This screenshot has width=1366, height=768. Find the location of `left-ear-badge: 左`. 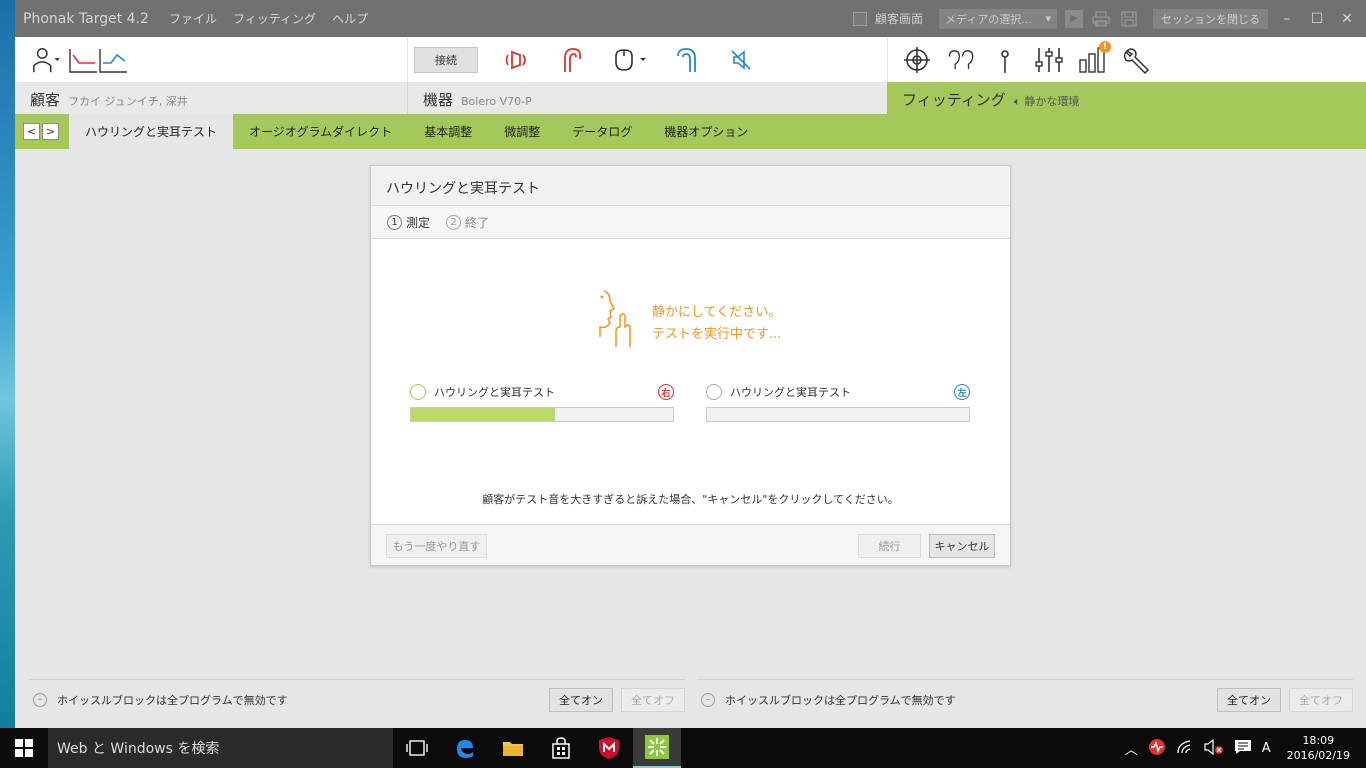

left-ear-badge: 左 is located at coordinates (962, 392).